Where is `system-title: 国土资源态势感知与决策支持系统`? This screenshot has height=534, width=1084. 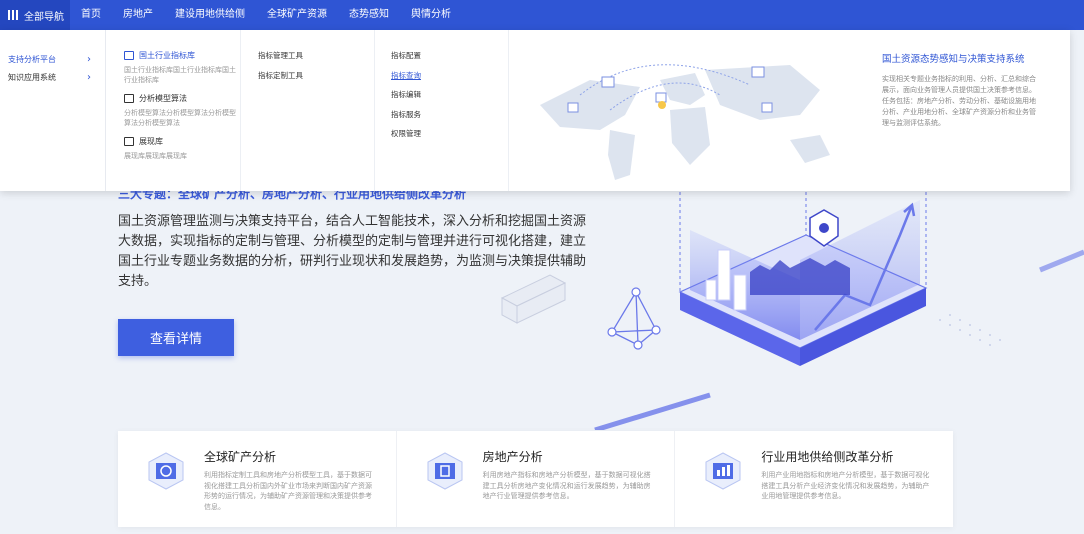 system-title: 国土资源态势感知与决策支持系统 is located at coordinates (962, 58).